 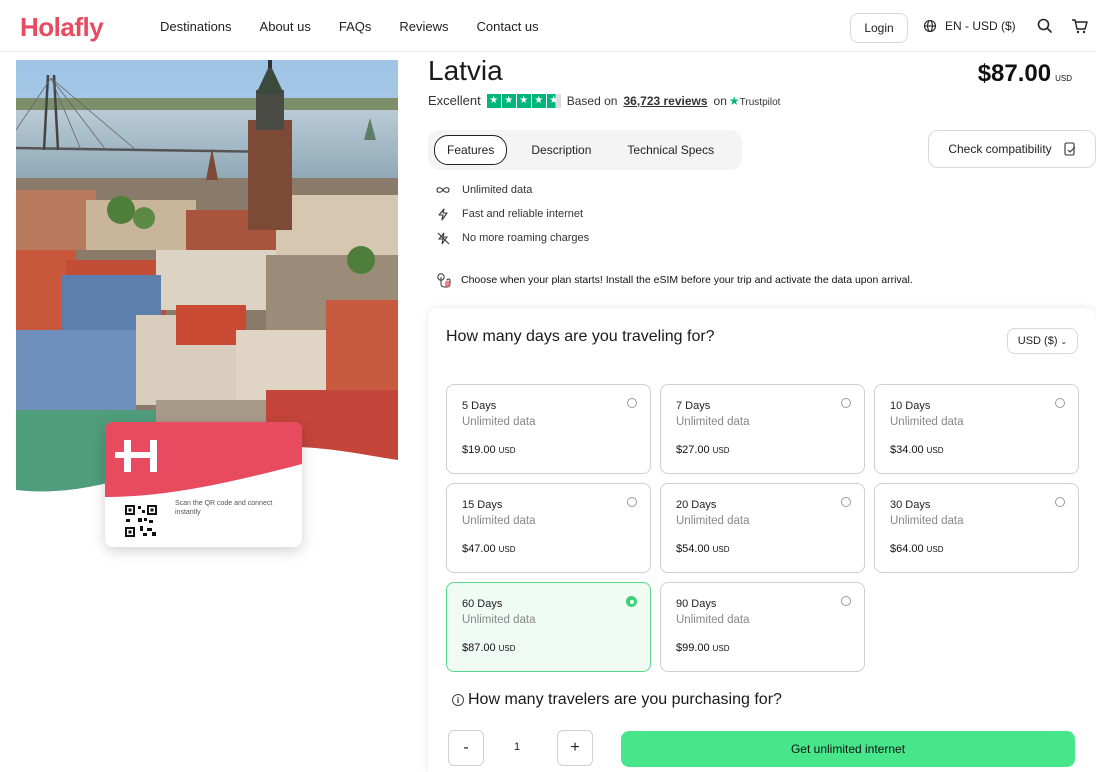 What do you see at coordinates (444, 280) in the screenshot?
I see `hand-tap-icon` at bounding box center [444, 280].